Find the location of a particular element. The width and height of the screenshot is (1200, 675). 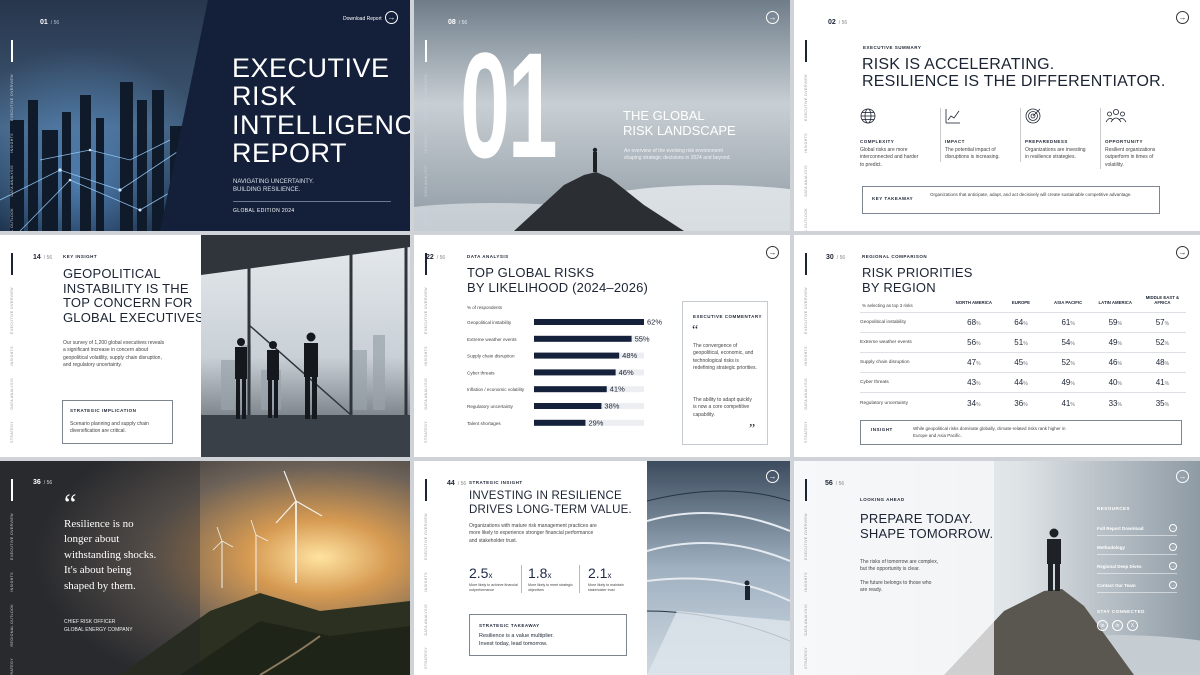

table-cell: 34% is located at coordinates (974, 402).